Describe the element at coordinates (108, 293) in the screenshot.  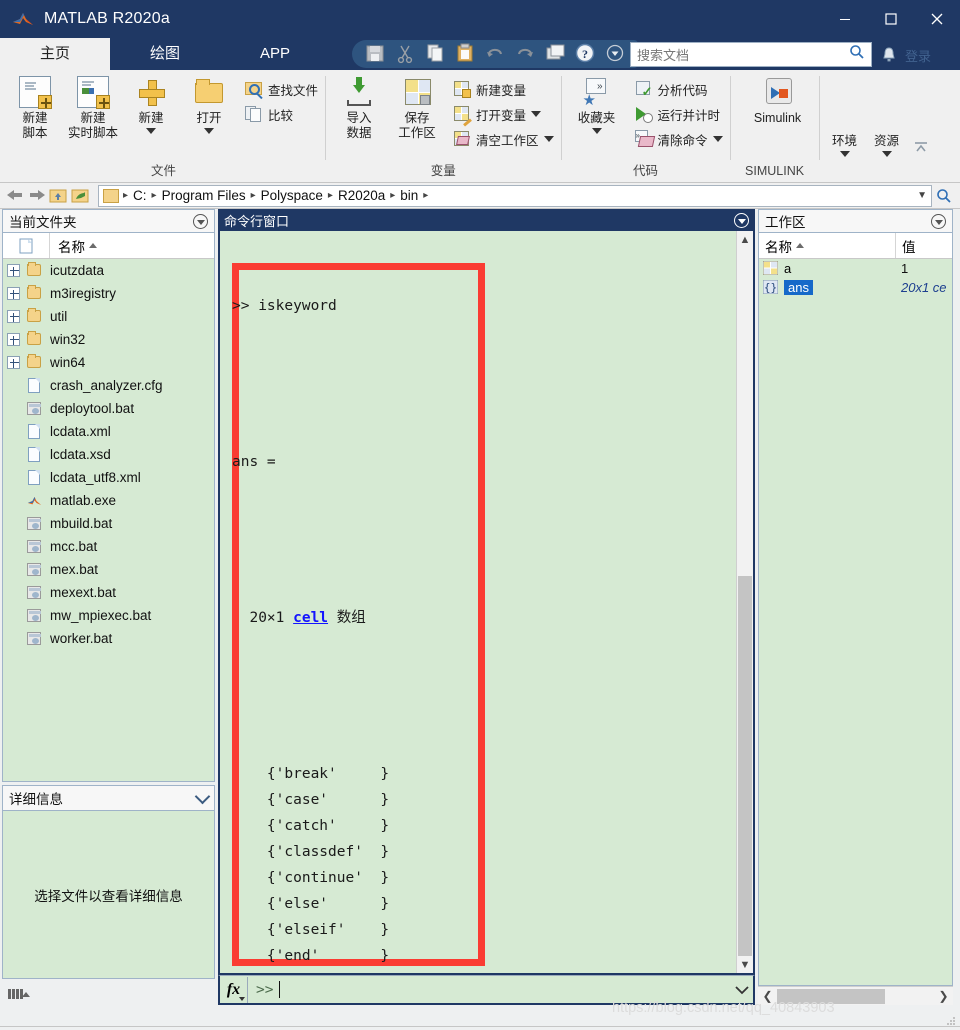
I see `file-list-item: m3iregistry` at that location.